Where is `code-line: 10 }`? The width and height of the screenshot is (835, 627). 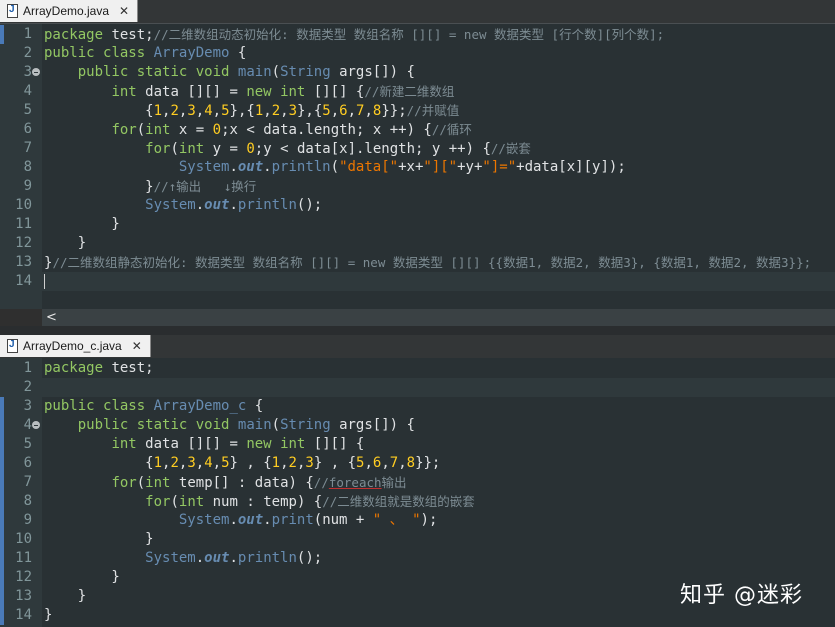
code-line: 10 } is located at coordinates (417, 539).